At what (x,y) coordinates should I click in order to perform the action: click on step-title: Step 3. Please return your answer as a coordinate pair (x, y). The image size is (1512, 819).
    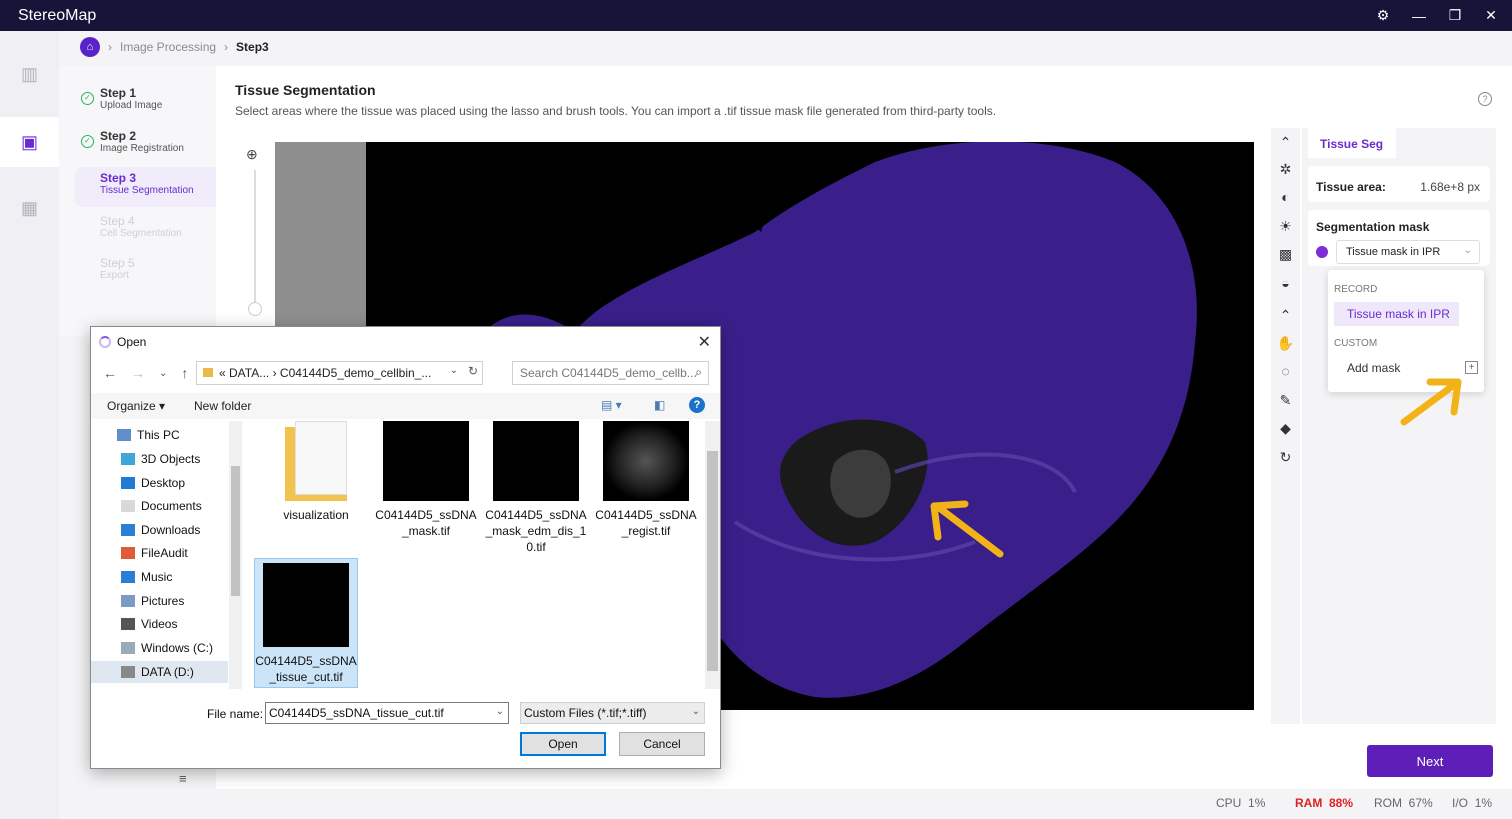
    Looking at the image, I should click on (118, 178).